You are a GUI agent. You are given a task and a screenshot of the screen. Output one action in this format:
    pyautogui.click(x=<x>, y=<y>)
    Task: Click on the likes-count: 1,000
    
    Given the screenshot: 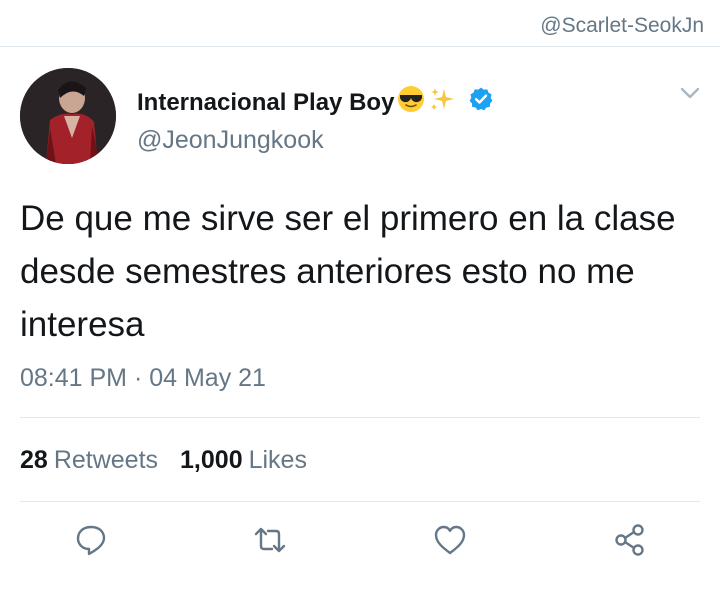 What is the action you would take?
    pyautogui.click(x=211, y=460)
    